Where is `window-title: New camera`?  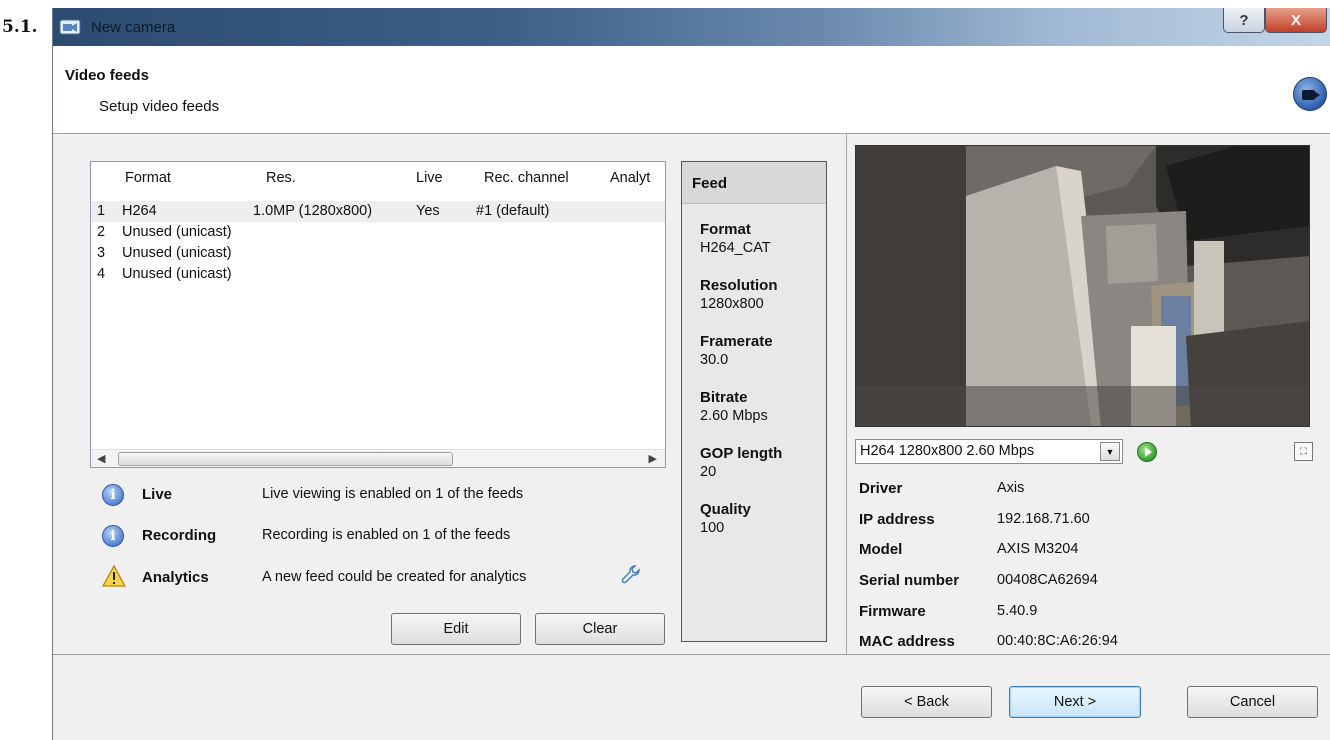
window-title: New camera is located at coordinates (133, 27).